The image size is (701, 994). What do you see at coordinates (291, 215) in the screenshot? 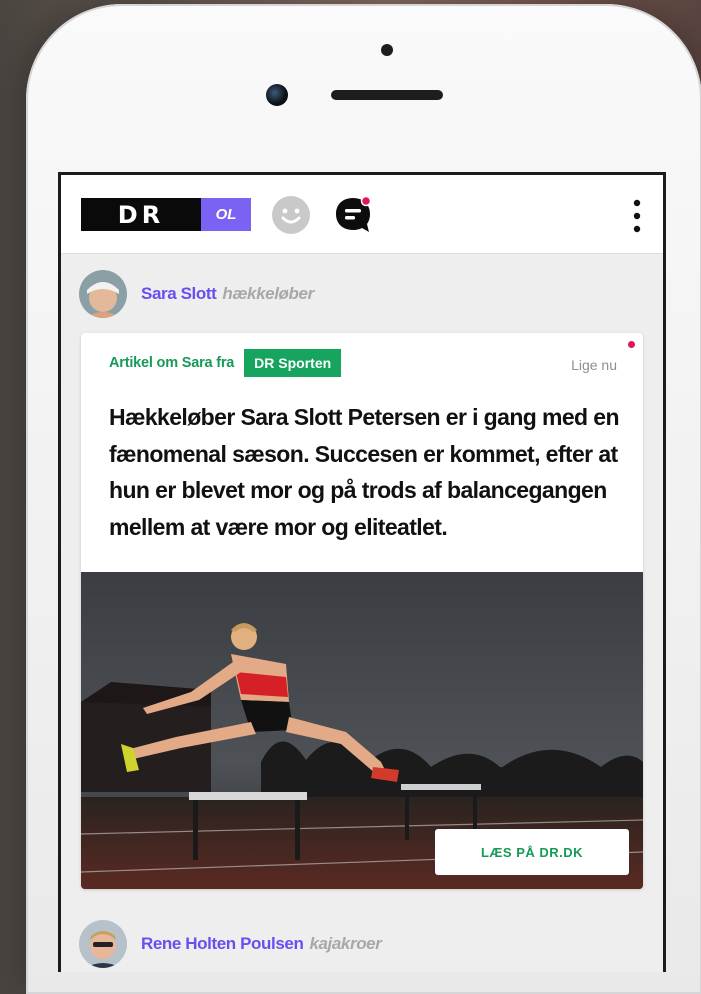
I see `smiley-icon` at bounding box center [291, 215].